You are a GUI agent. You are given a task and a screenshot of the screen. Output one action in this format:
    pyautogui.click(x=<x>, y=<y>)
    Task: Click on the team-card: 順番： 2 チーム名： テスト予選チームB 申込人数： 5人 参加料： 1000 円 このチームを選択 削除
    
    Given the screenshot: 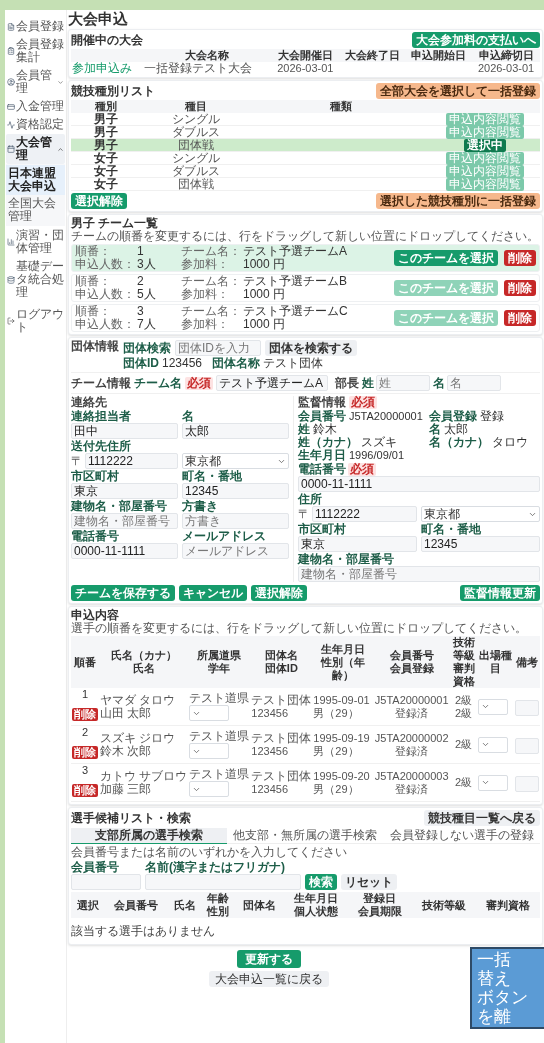 What is the action you would take?
    pyautogui.click(x=305, y=288)
    